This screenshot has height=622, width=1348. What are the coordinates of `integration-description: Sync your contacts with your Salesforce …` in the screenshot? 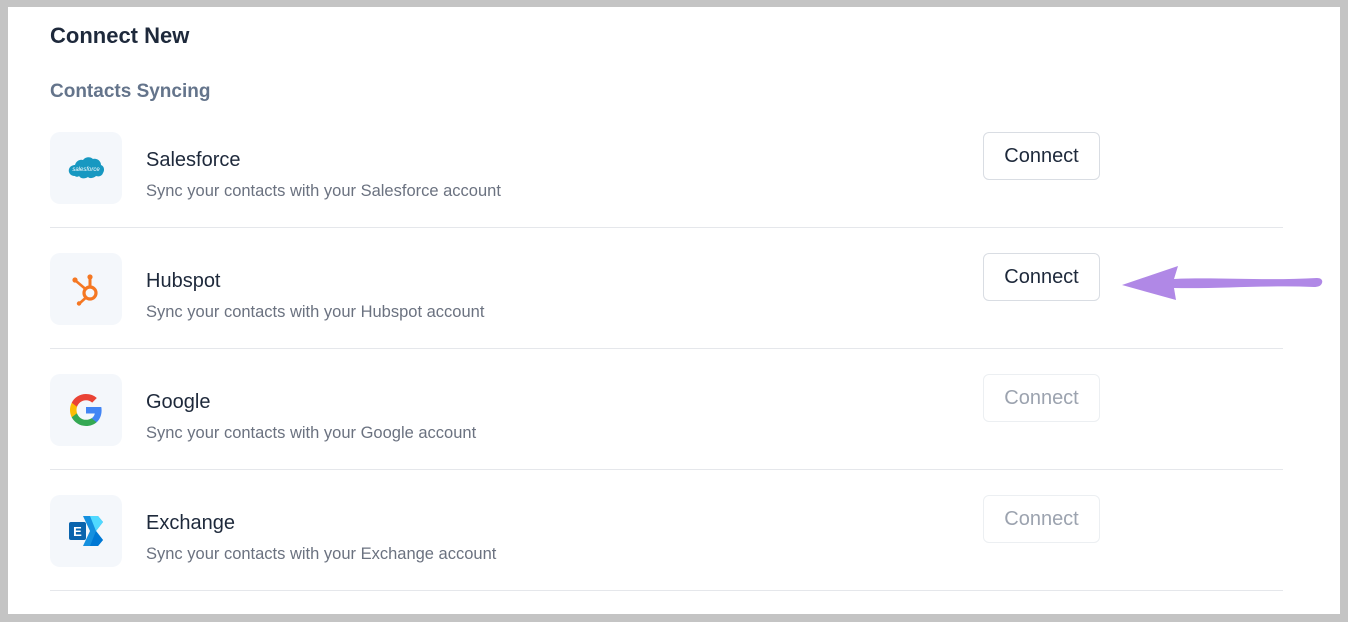 It's located at (323, 191).